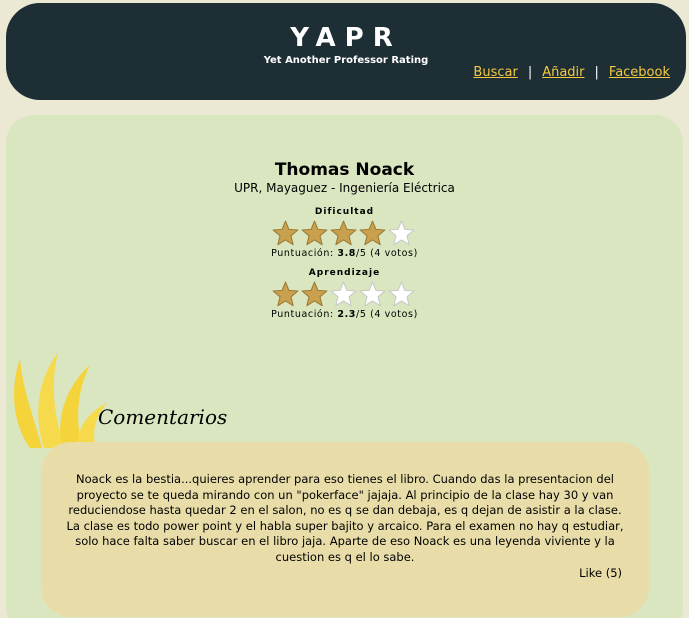  What do you see at coordinates (347, 253) in the screenshot?
I see `score-value: 3.8` at bounding box center [347, 253].